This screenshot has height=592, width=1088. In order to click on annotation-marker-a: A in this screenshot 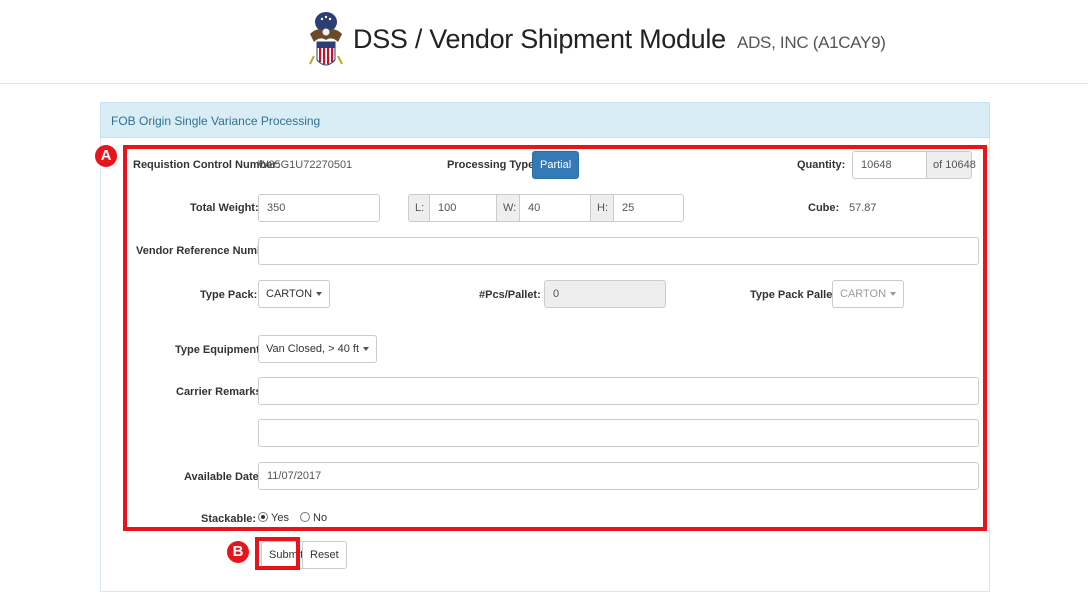, I will do `click(106, 156)`.